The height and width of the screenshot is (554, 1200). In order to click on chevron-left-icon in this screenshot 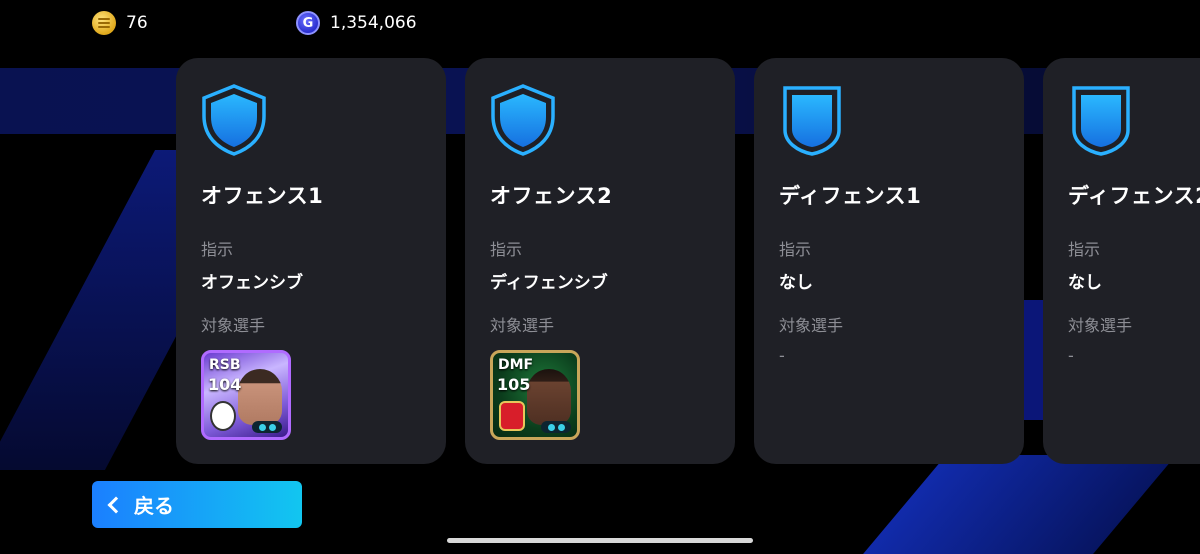, I will do `click(116, 504)`.